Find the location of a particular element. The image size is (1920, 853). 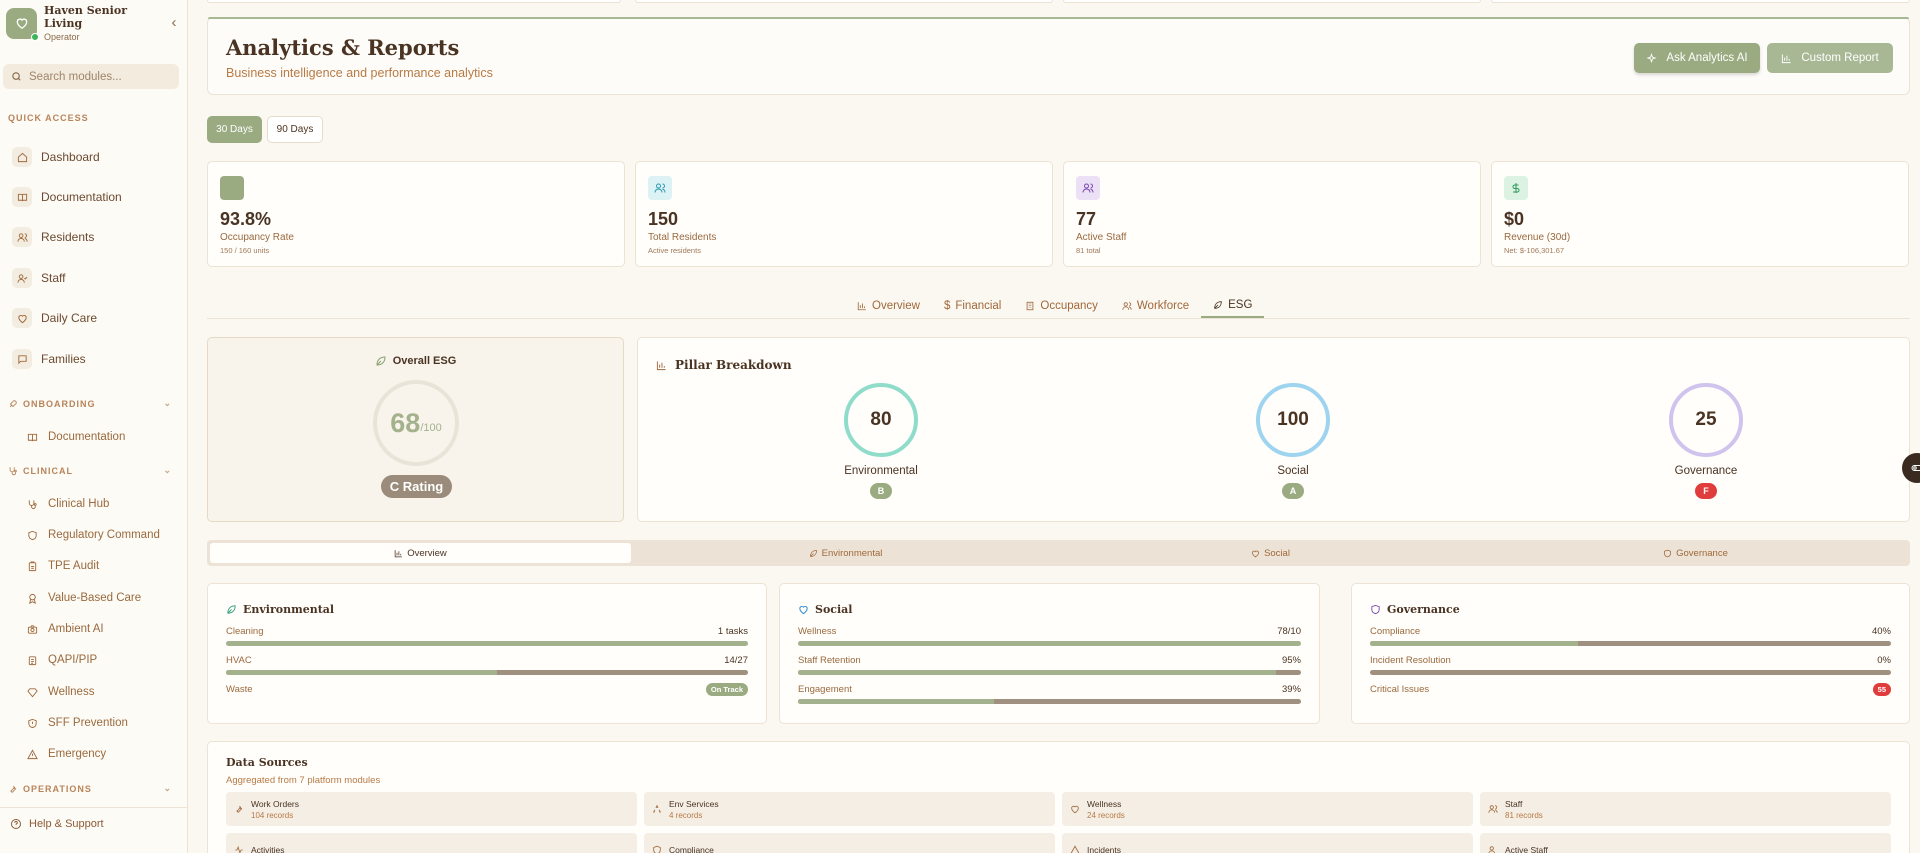

metric-label: Engagement is located at coordinates (825, 689).